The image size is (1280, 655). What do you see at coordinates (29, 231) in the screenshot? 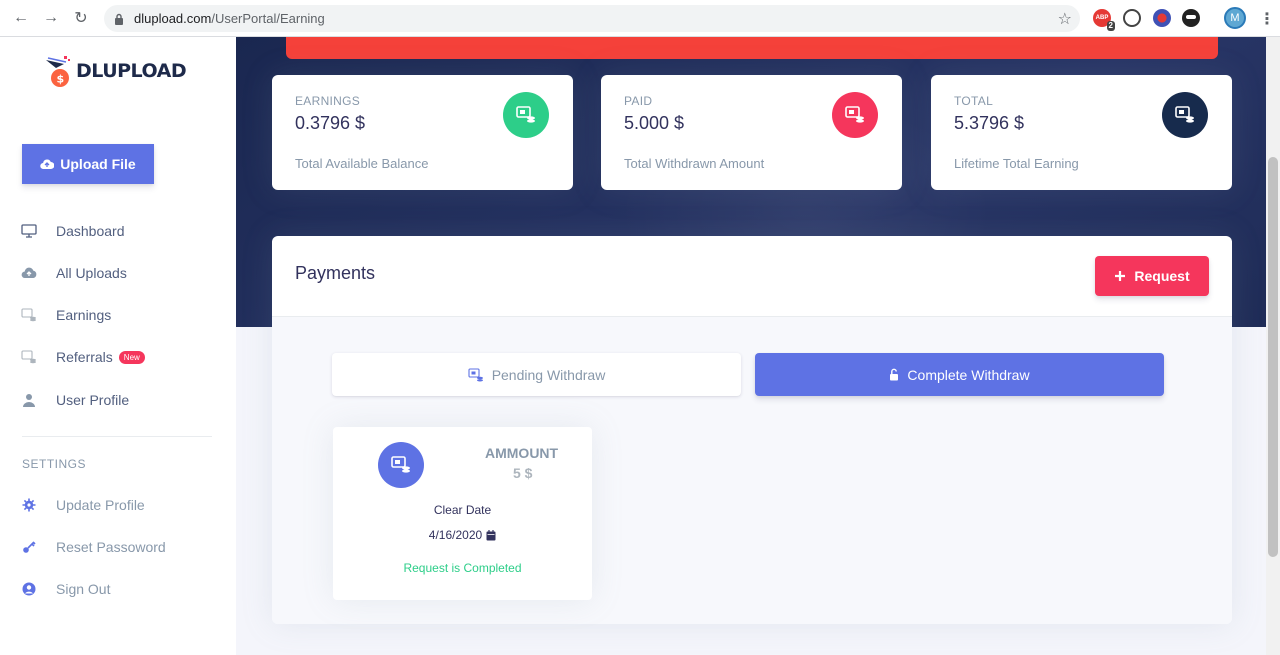
I see `monitor-icon` at bounding box center [29, 231].